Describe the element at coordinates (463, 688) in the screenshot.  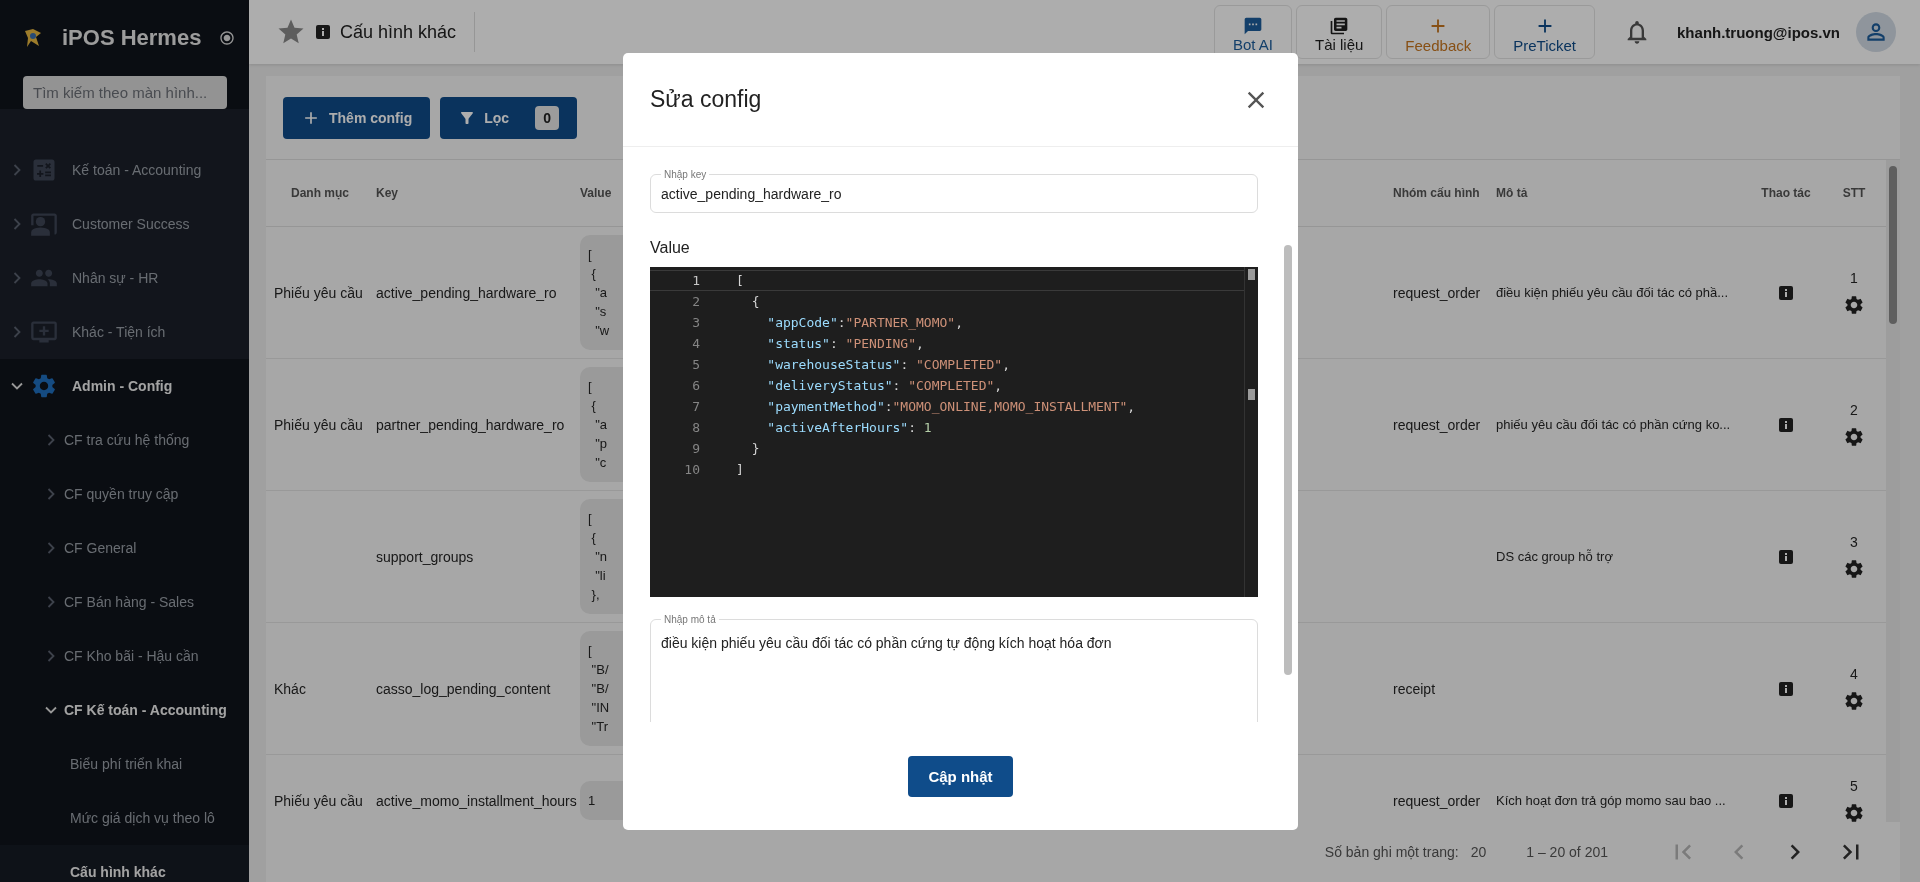
I see `table-cell: casso_log_pending_content` at that location.